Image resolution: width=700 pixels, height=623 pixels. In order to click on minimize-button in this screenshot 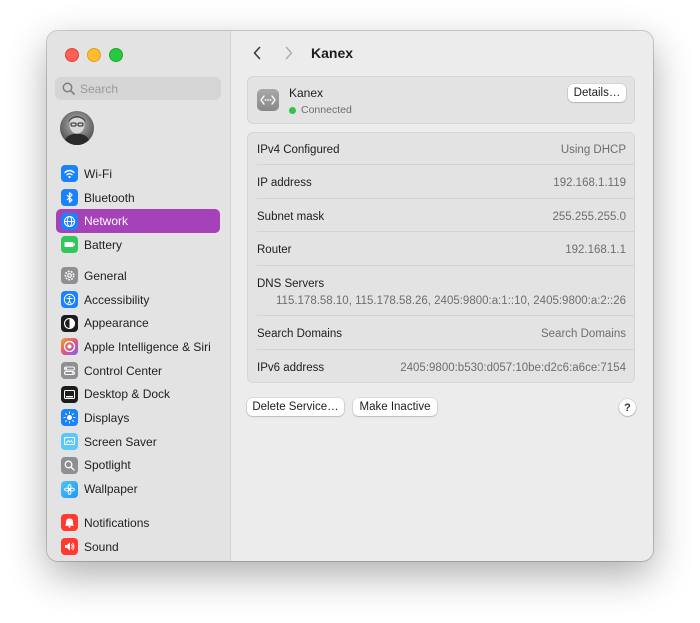, I will do `click(94, 55)`.